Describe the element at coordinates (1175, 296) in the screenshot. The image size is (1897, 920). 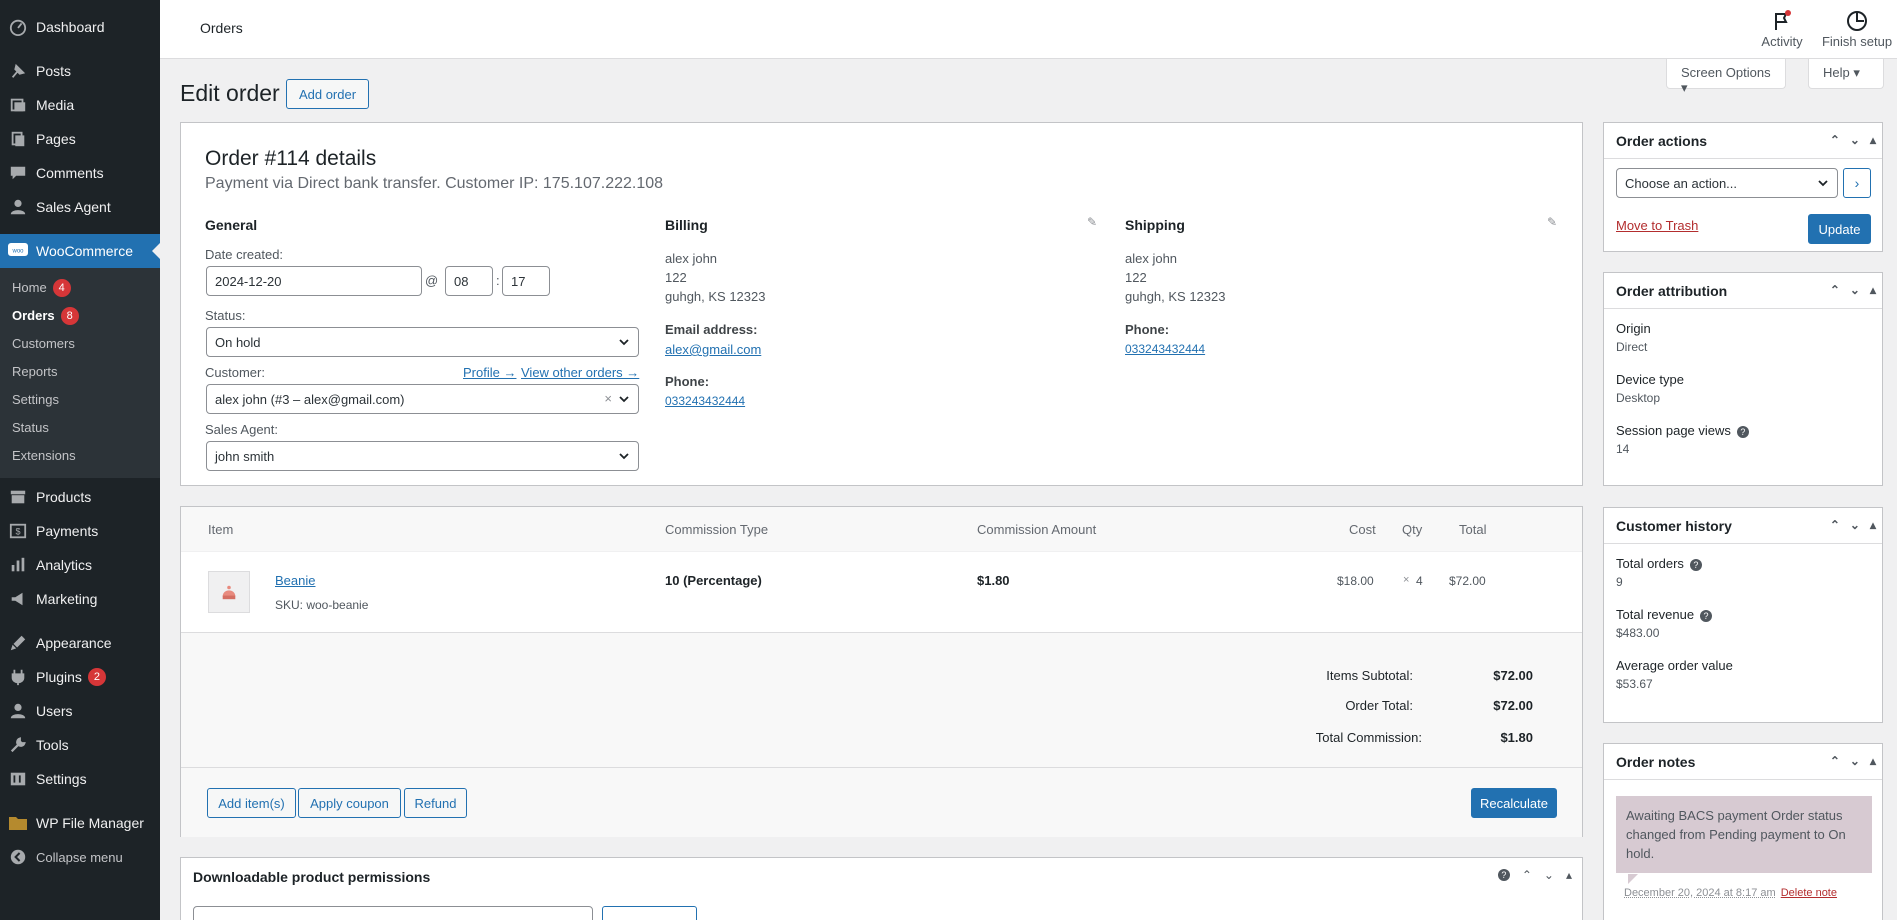
I see `address-line: guhgh, KS 12323` at that location.